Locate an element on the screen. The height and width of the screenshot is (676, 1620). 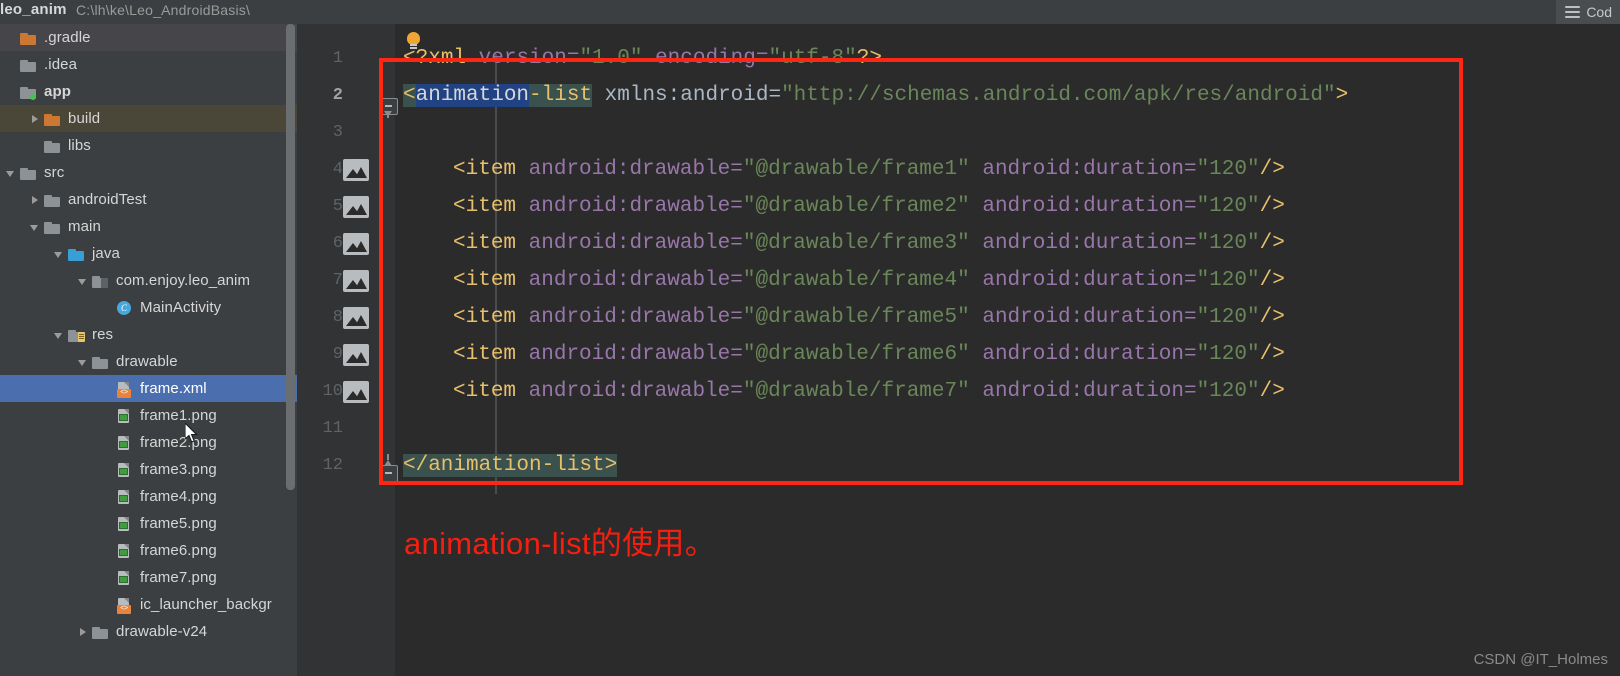
tree-item-label: frame7.png is located at coordinates (178, 577).